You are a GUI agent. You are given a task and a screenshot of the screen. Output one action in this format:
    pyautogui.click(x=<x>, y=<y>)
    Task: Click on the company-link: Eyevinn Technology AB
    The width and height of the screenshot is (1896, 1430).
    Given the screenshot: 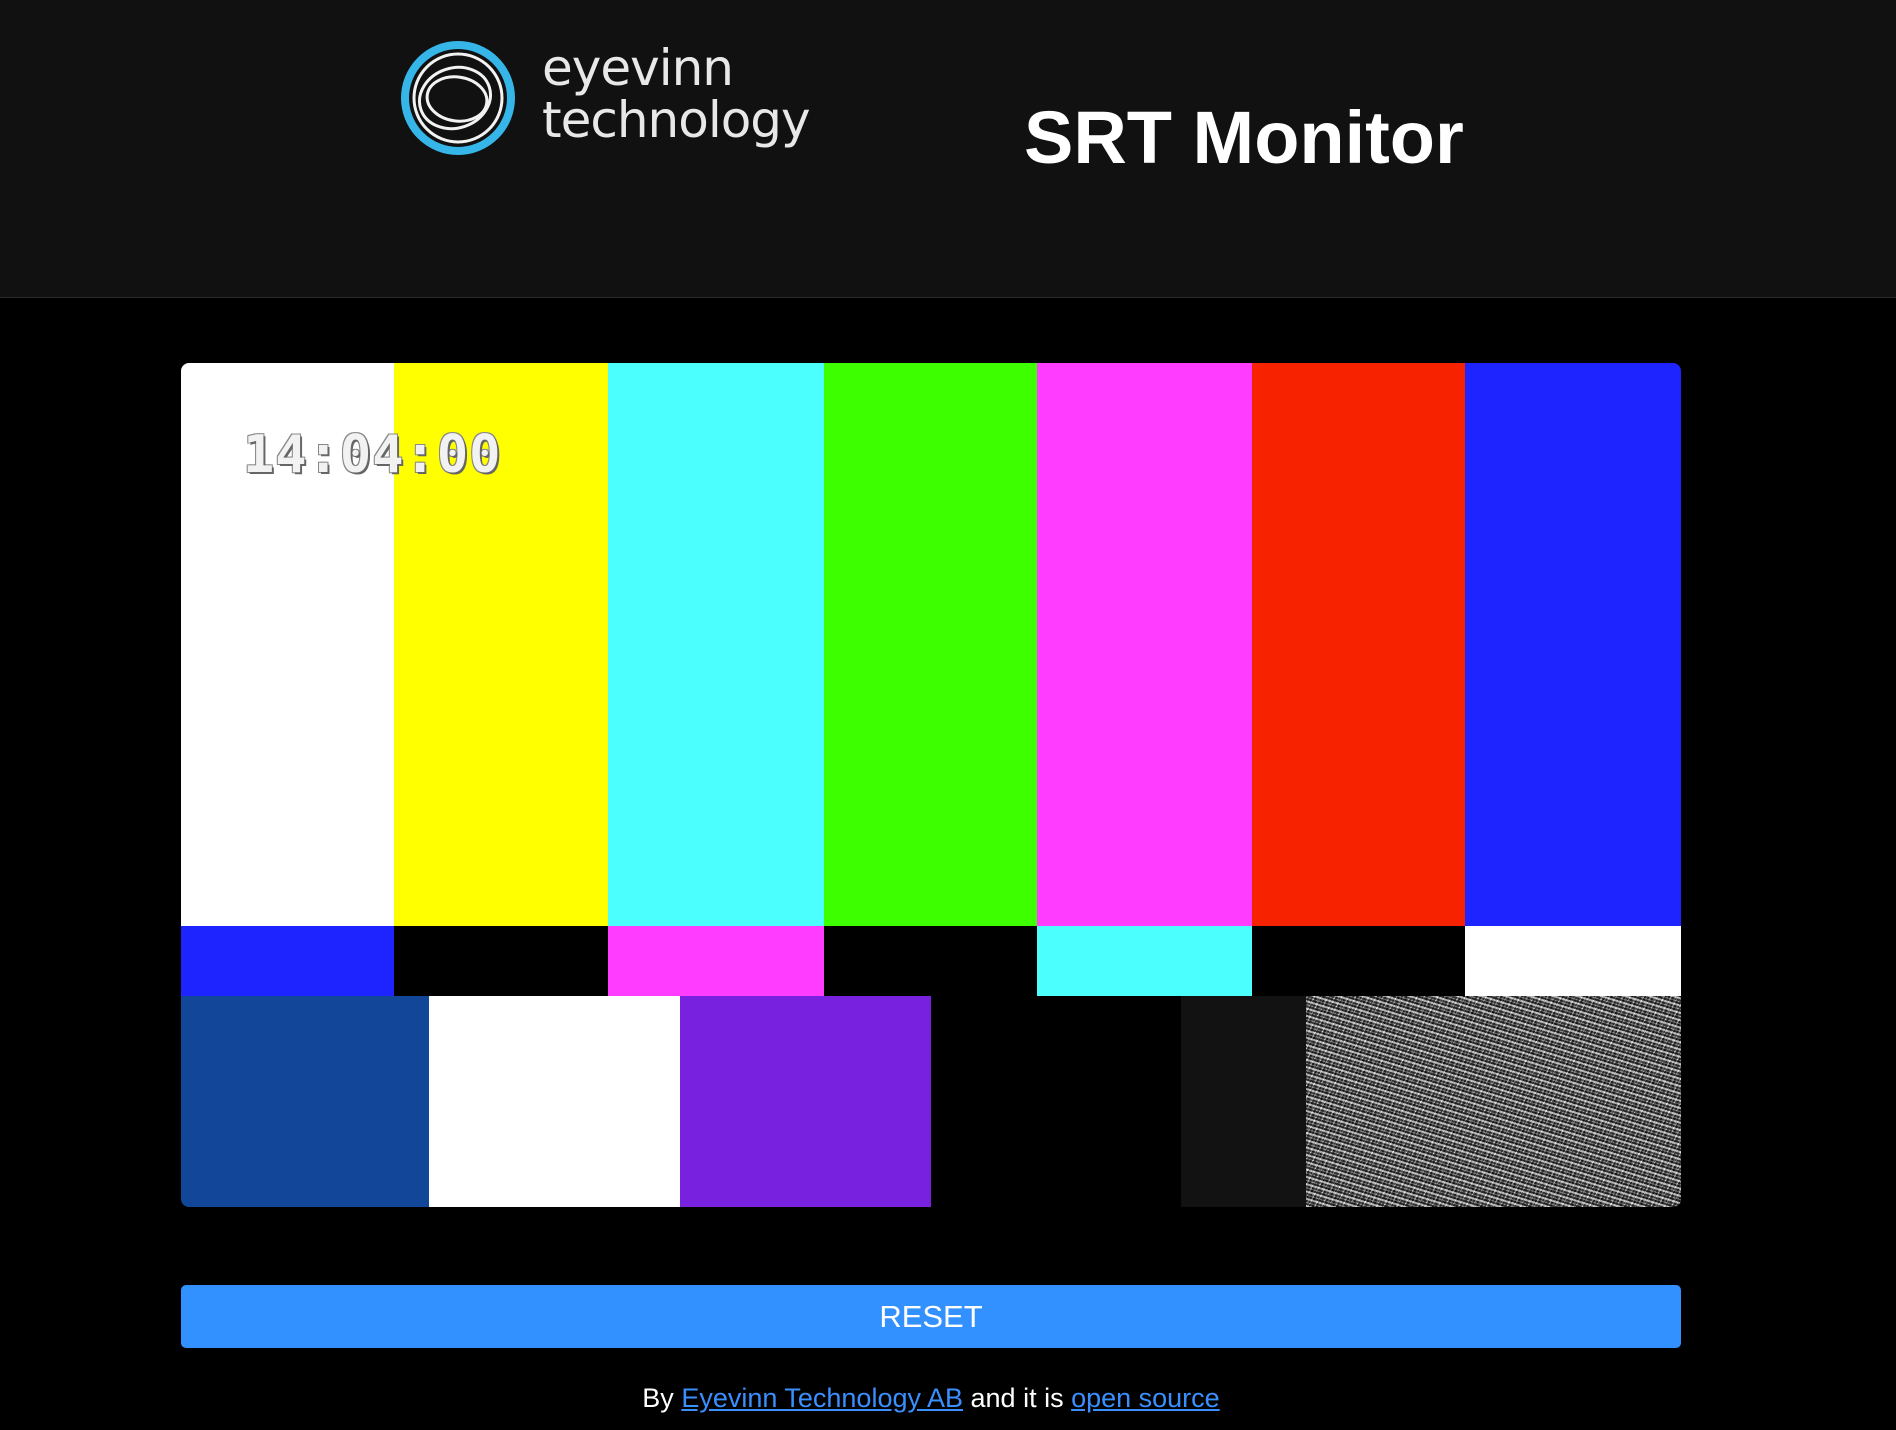 What is the action you would take?
    pyautogui.click(x=822, y=1398)
    